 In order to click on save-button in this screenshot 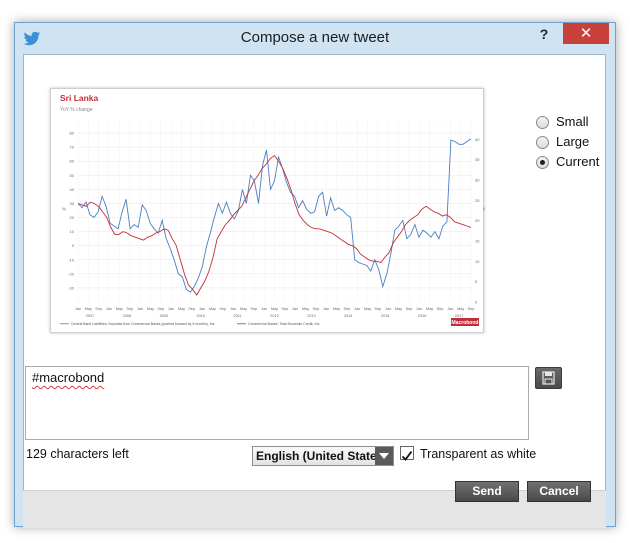, I will do `click(548, 378)`.